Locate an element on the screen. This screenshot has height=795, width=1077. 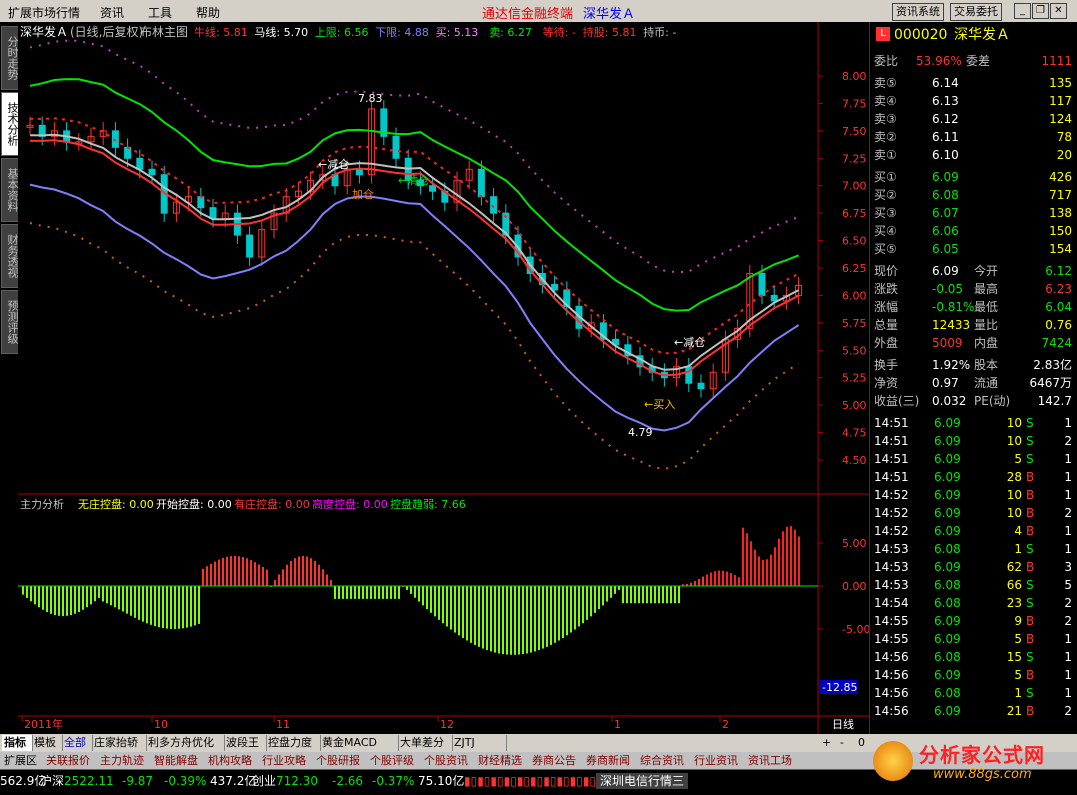
tab-finance: 财务透视 is located at coordinates (10, 256).